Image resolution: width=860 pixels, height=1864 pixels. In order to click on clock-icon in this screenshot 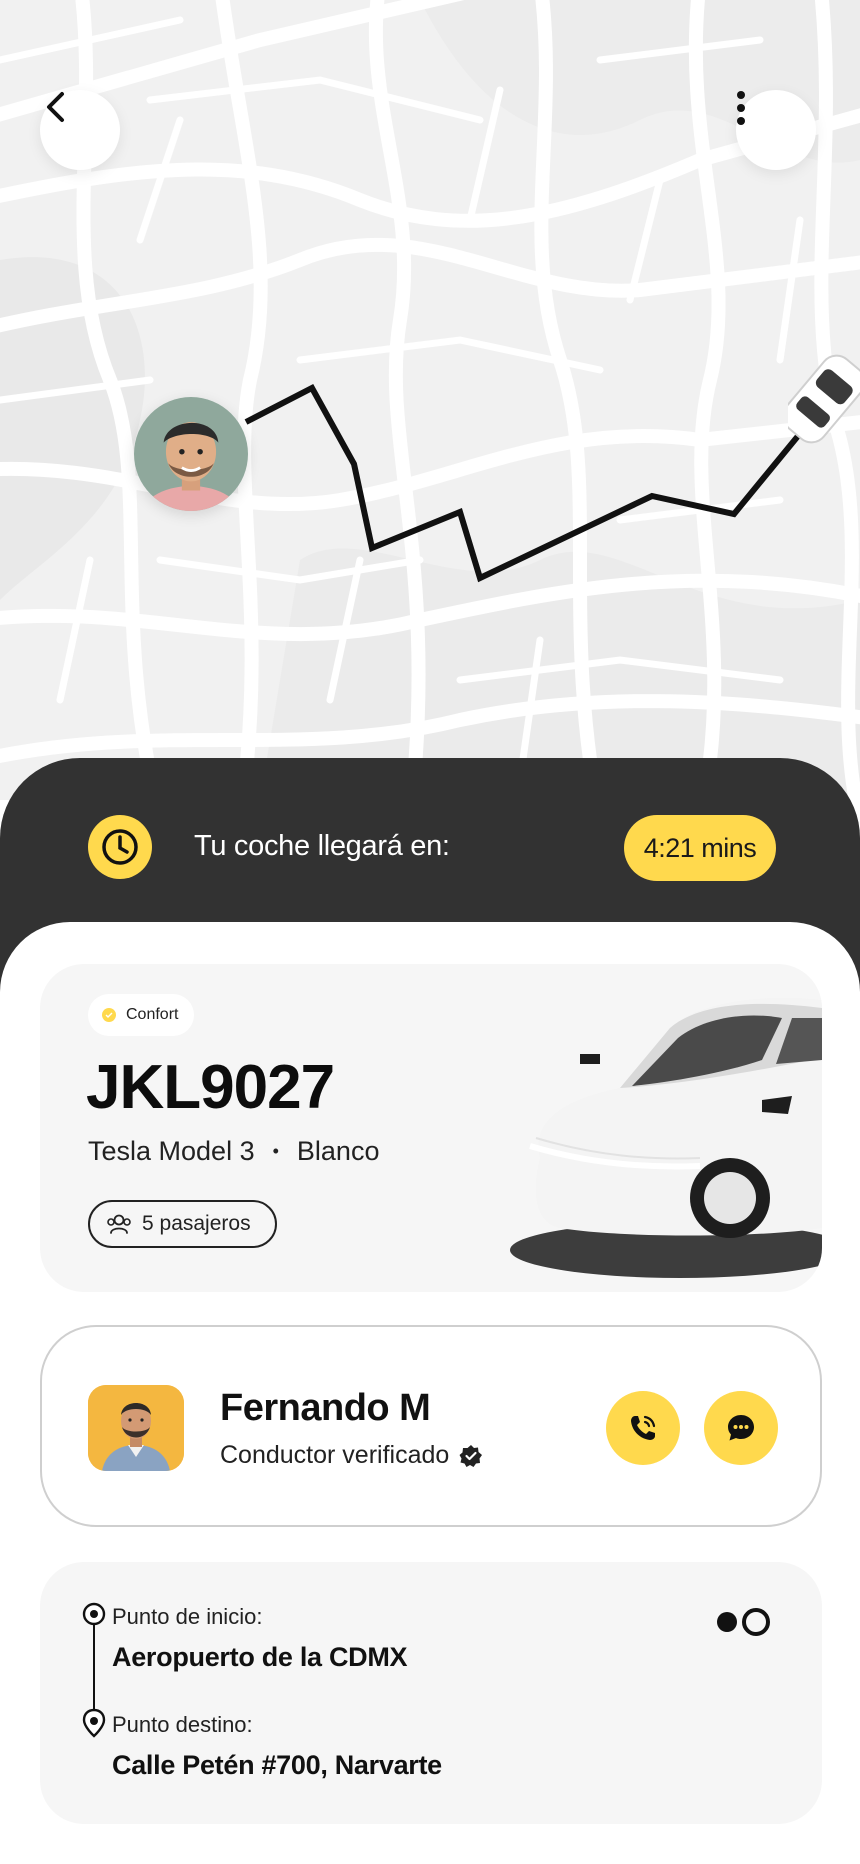, I will do `click(120, 847)`.